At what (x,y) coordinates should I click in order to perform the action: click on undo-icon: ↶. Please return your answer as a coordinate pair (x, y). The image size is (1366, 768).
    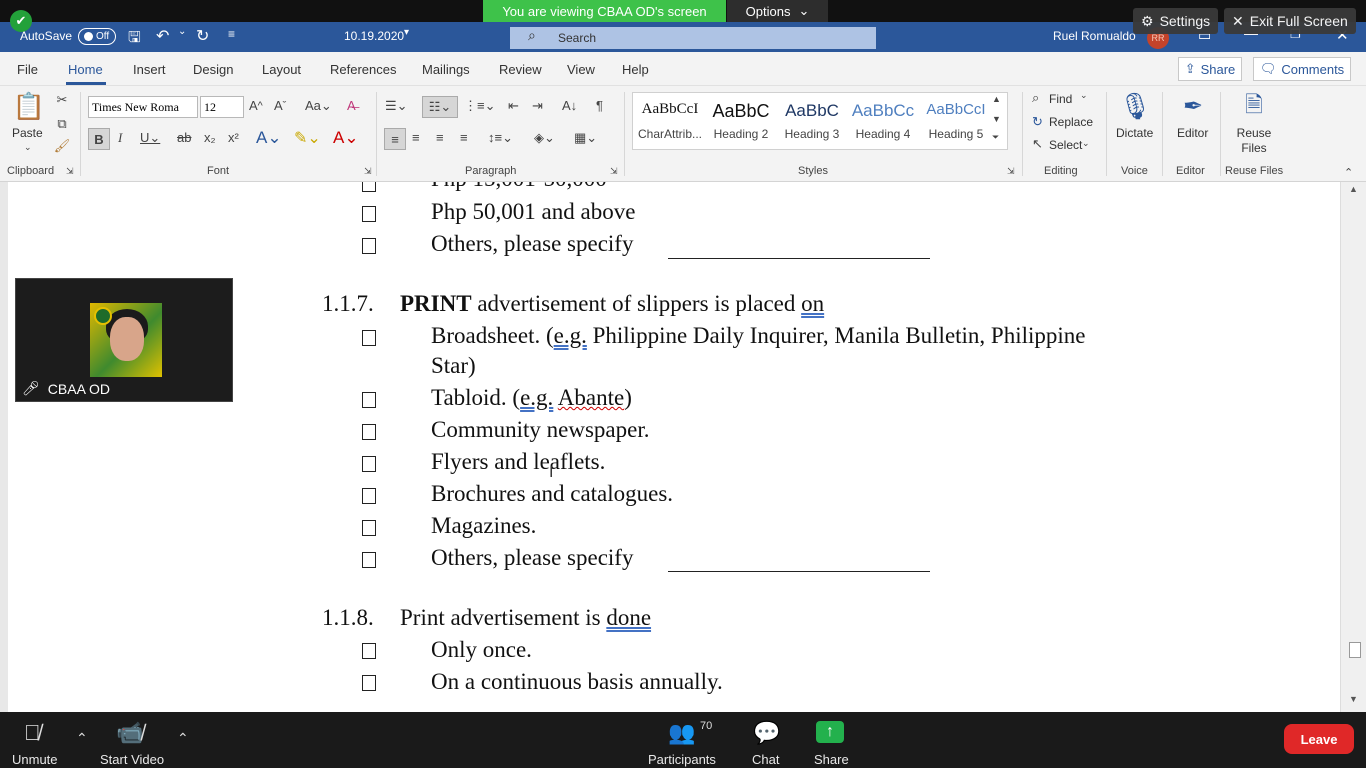
    Looking at the image, I should click on (162, 36).